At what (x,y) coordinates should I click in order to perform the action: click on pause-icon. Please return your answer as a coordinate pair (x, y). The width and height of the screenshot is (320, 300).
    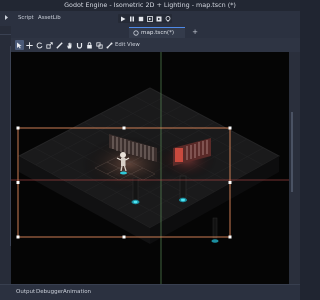
    Looking at the image, I should click on (131, 18).